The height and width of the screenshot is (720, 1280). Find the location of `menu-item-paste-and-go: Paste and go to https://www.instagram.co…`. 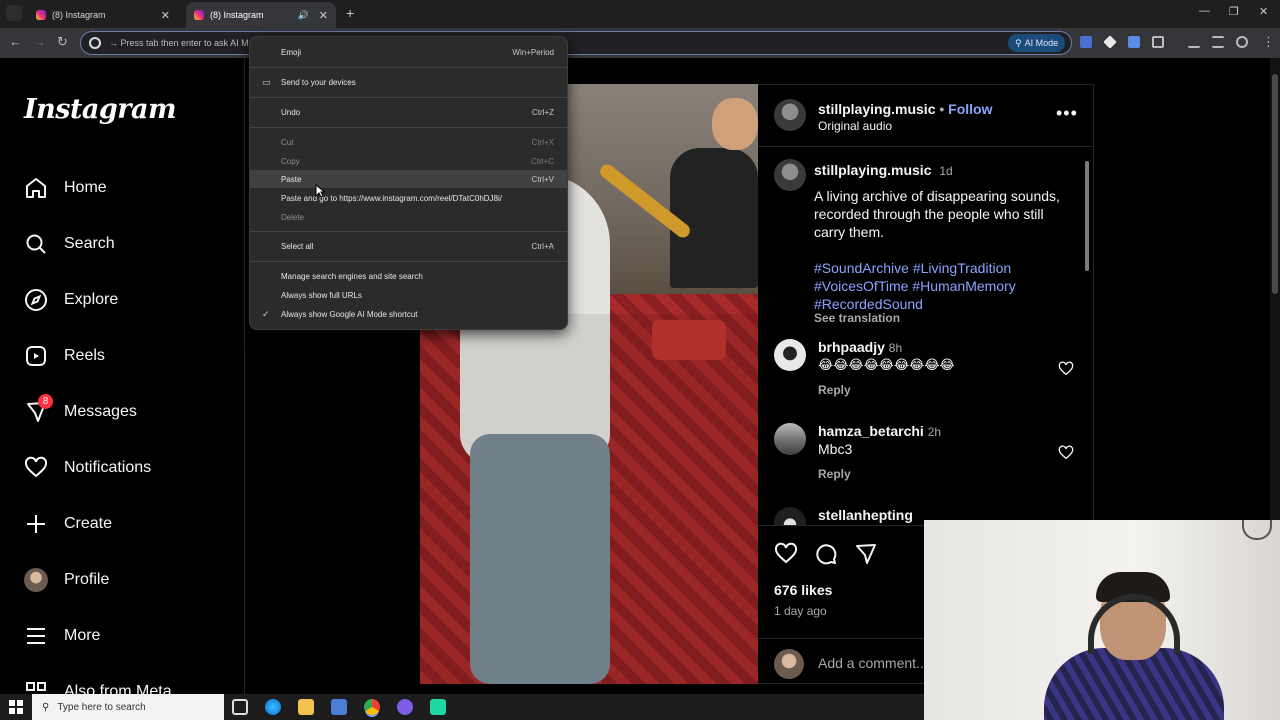

menu-item-paste-and-go: Paste and go to https://www.instagram.co… is located at coordinates (408, 198).